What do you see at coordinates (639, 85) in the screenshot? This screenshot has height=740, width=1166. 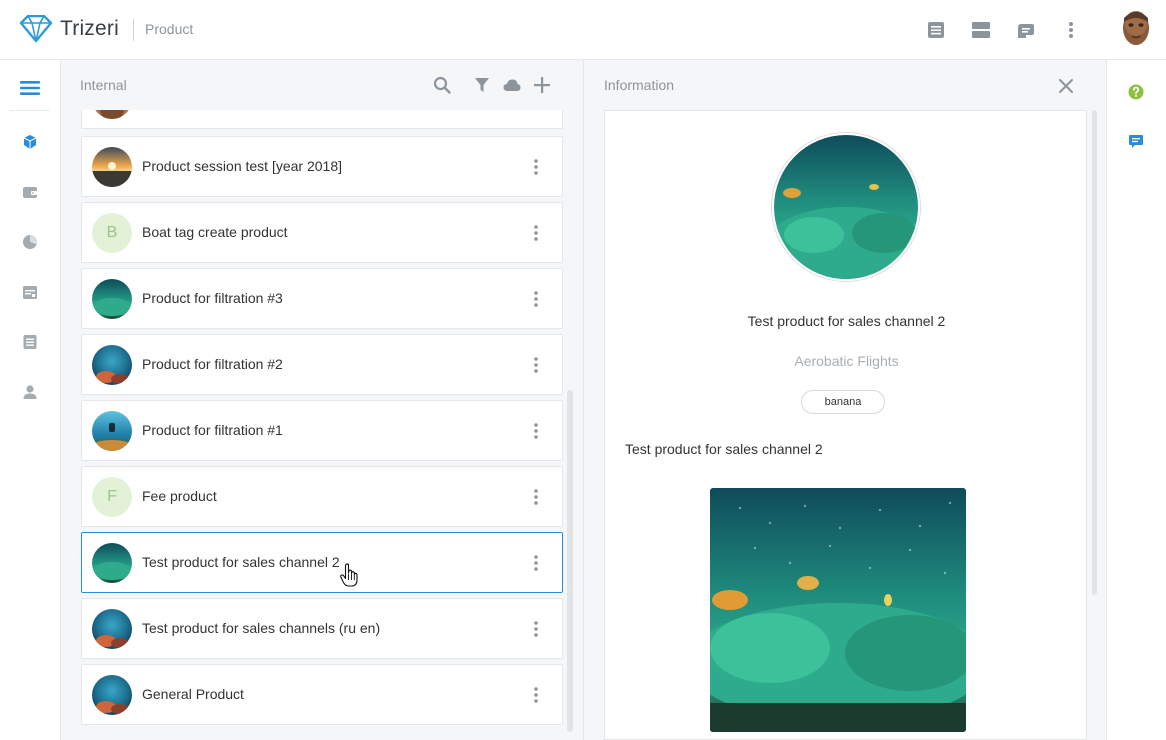 I see `info-title: Information` at bounding box center [639, 85].